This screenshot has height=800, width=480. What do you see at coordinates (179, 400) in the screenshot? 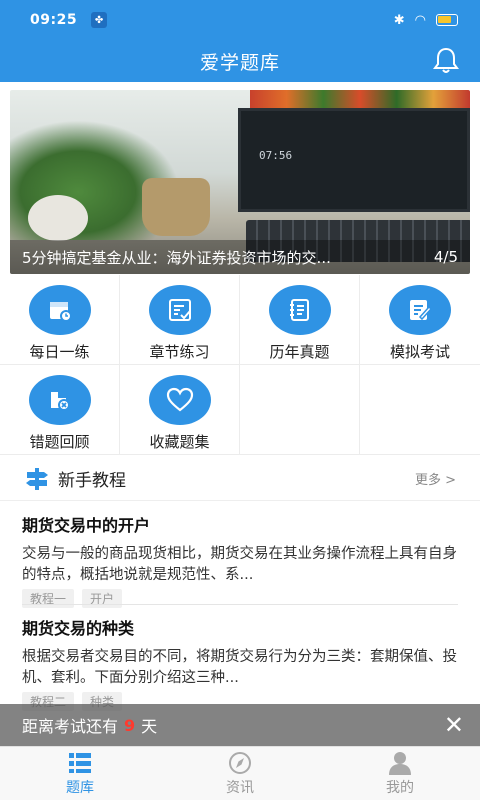
I see `heart-icon` at bounding box center [179, 400].